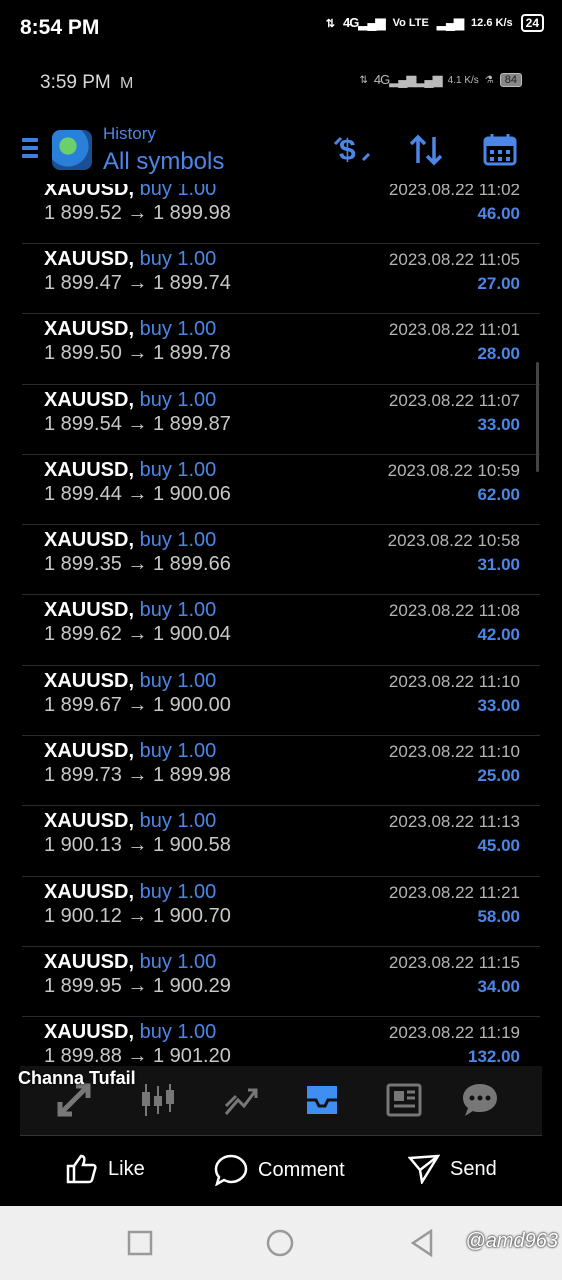 The image size is (562, 1280). What do you see at coordinates (87, 82) in the screenshot?
I see `inner-status-time: 3:59 PM M` at bounding box center [87, 82].